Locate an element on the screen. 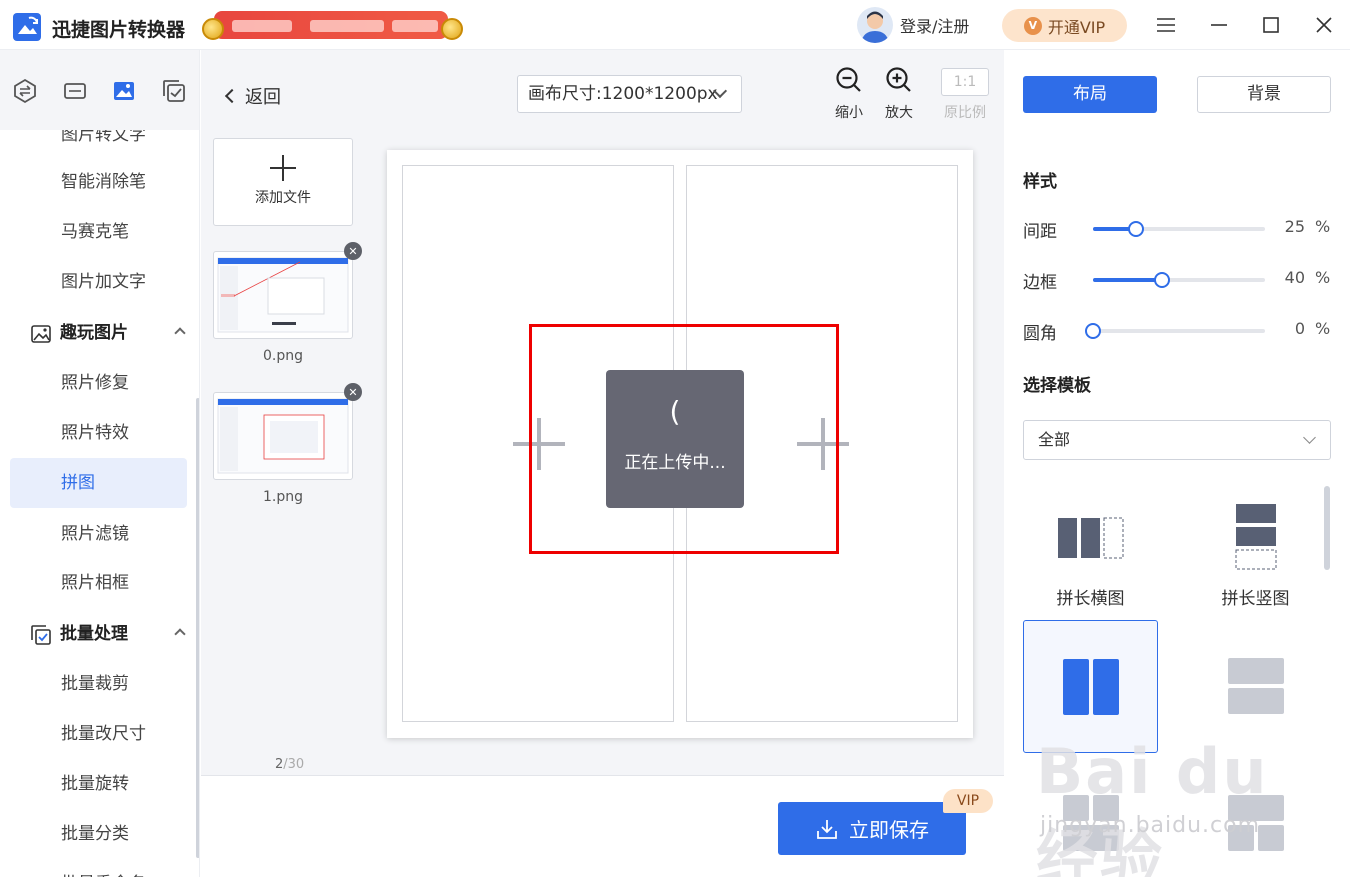  minimize-button is located at coordinates (1219, 25).